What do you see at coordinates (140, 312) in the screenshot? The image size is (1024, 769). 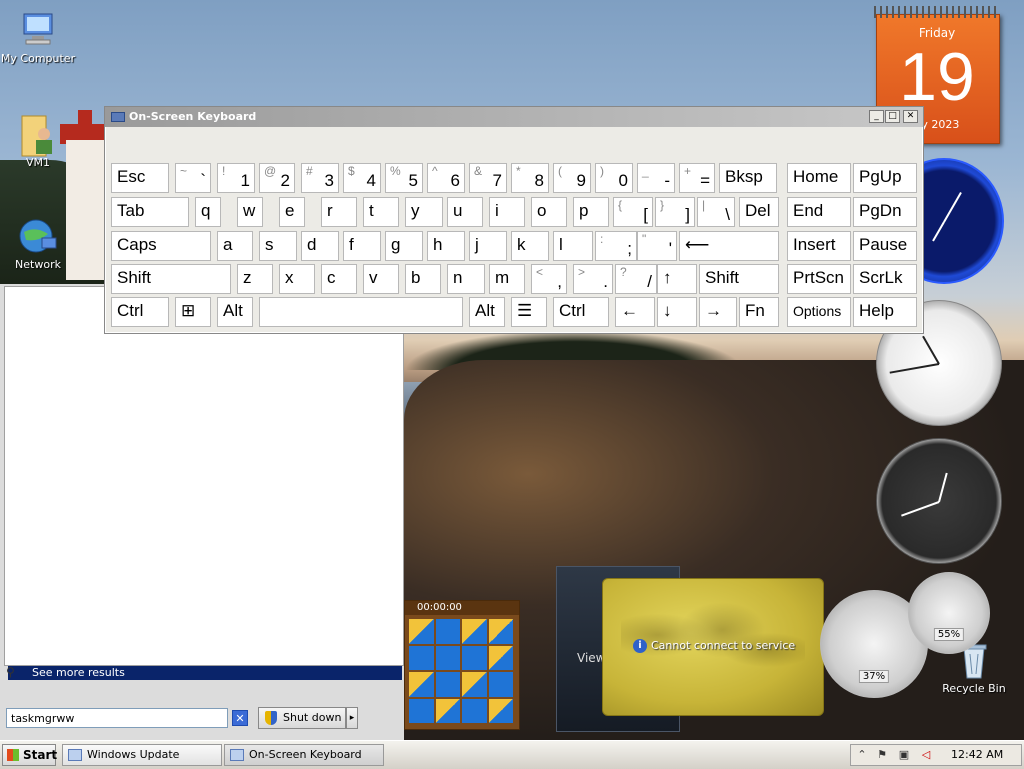 I see `key-r4k0: Ctrl` at bounding box center [140, 312].